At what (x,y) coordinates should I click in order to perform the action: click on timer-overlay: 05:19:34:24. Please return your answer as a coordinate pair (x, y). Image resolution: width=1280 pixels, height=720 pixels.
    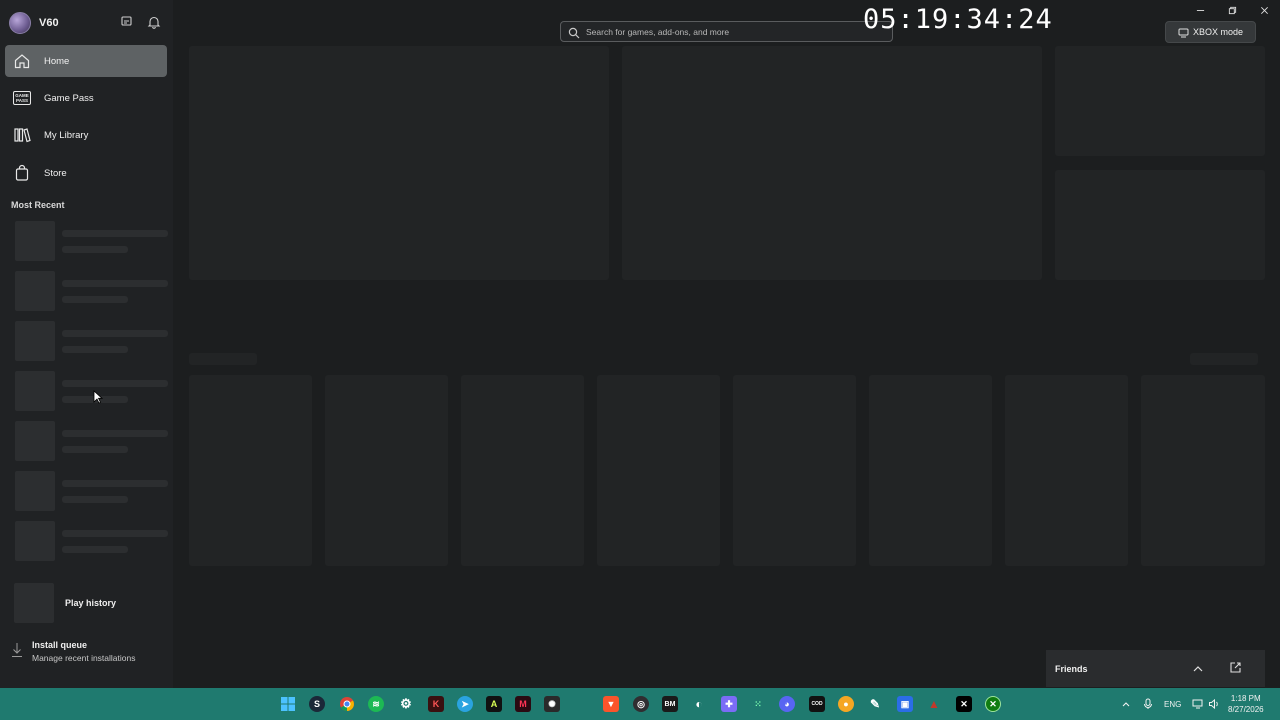
    Looking at the image, I should click on (958, 19).